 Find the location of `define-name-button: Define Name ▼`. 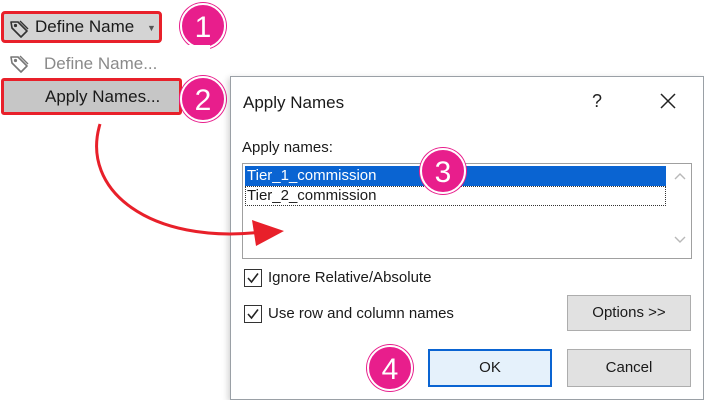

define-name-button: Define Name ▼ is located at coordinates (81, 27).